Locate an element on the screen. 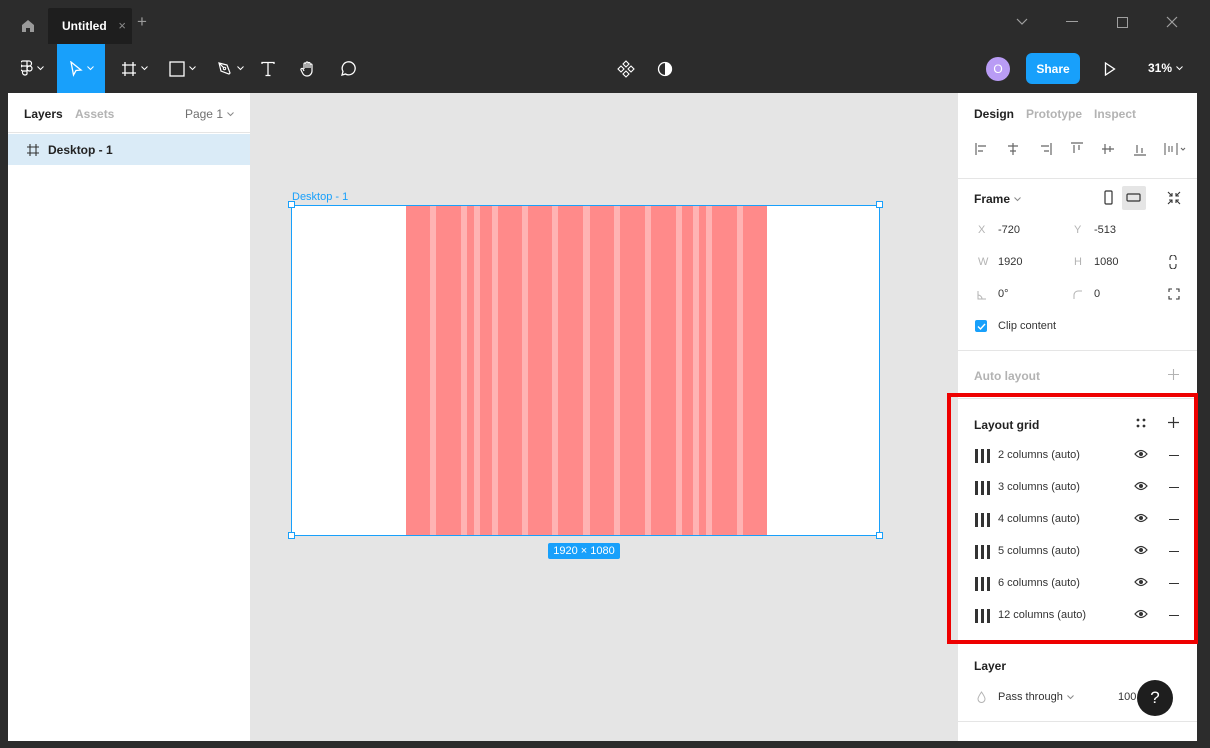  highlight-box is located at coordinates (1072, 518).